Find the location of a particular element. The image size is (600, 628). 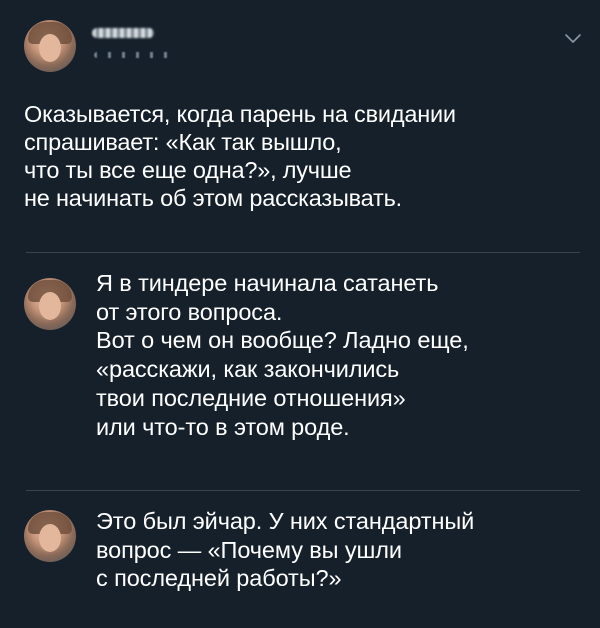

author-name-blurred is located at coordinates (123, 33).